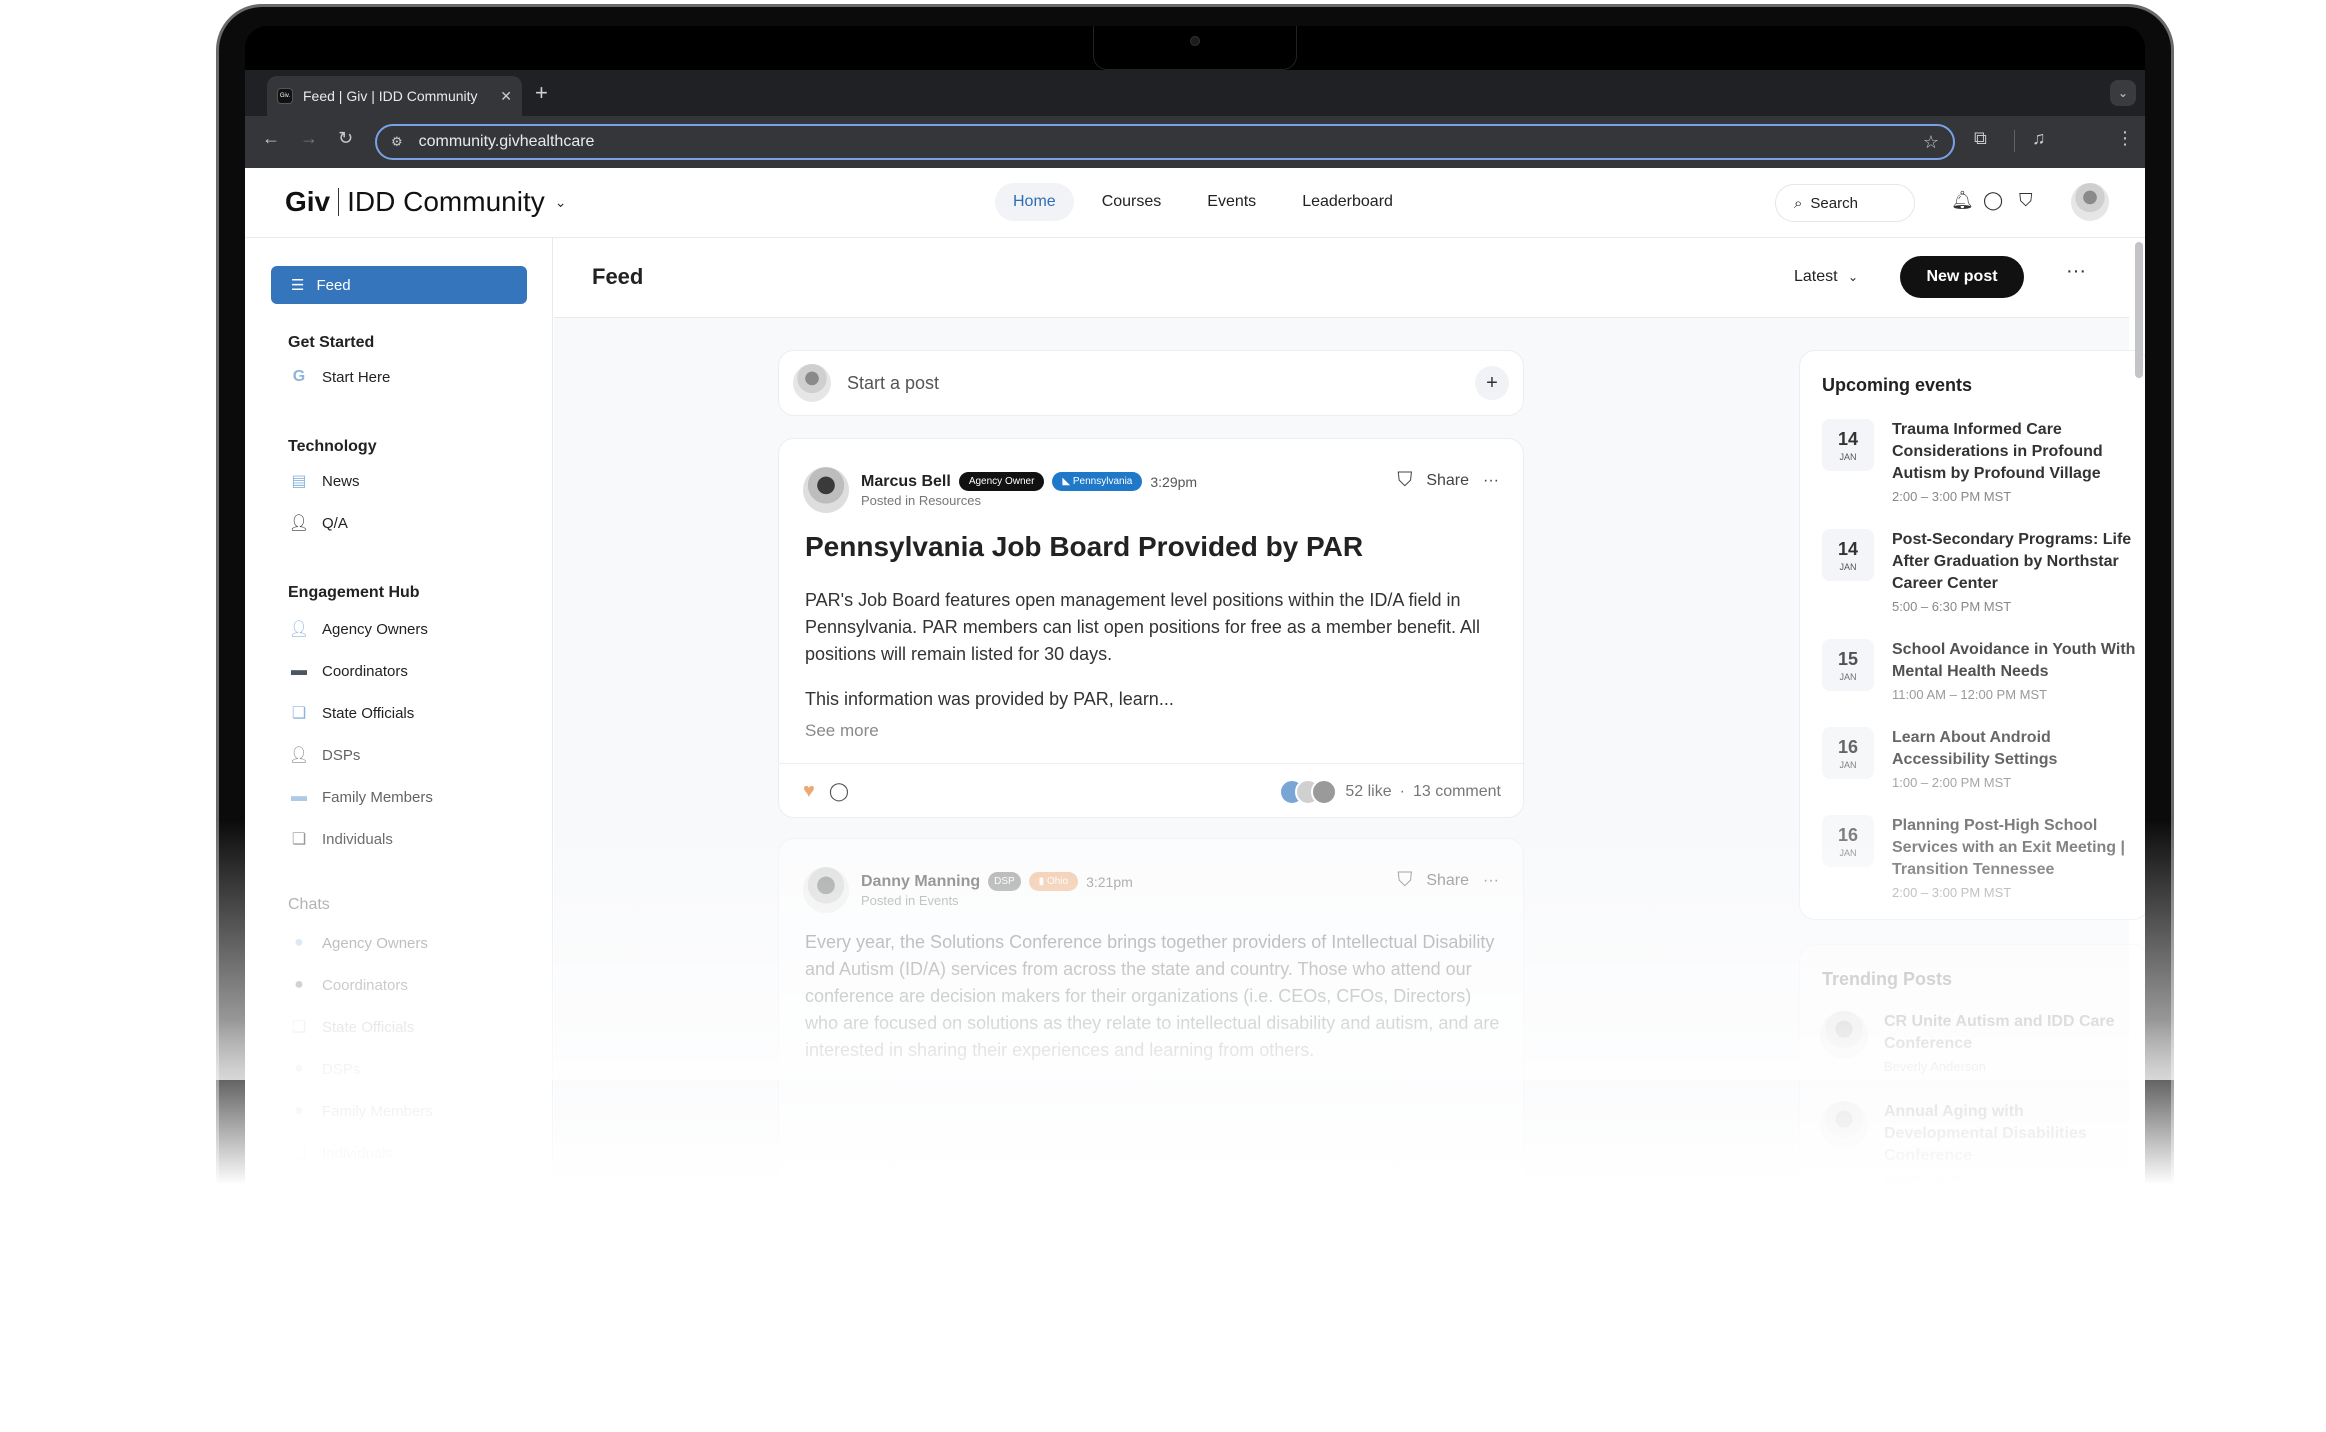 This screenshot has width=2326, height=1432. Describe the element at coordinates (394, 96) in the screenshot. I see `browser-tab: Giv. Feed | Giv | IDD Community ✕` at that location.